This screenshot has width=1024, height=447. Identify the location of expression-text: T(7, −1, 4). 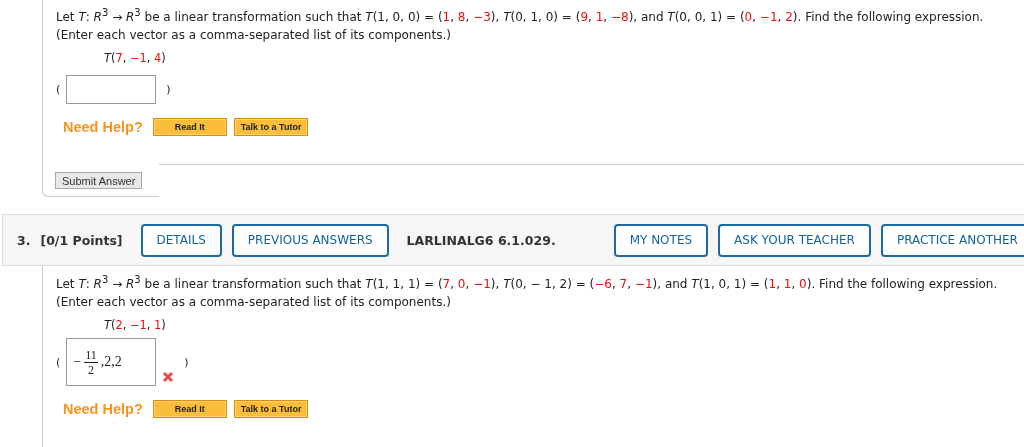
(135, 58).